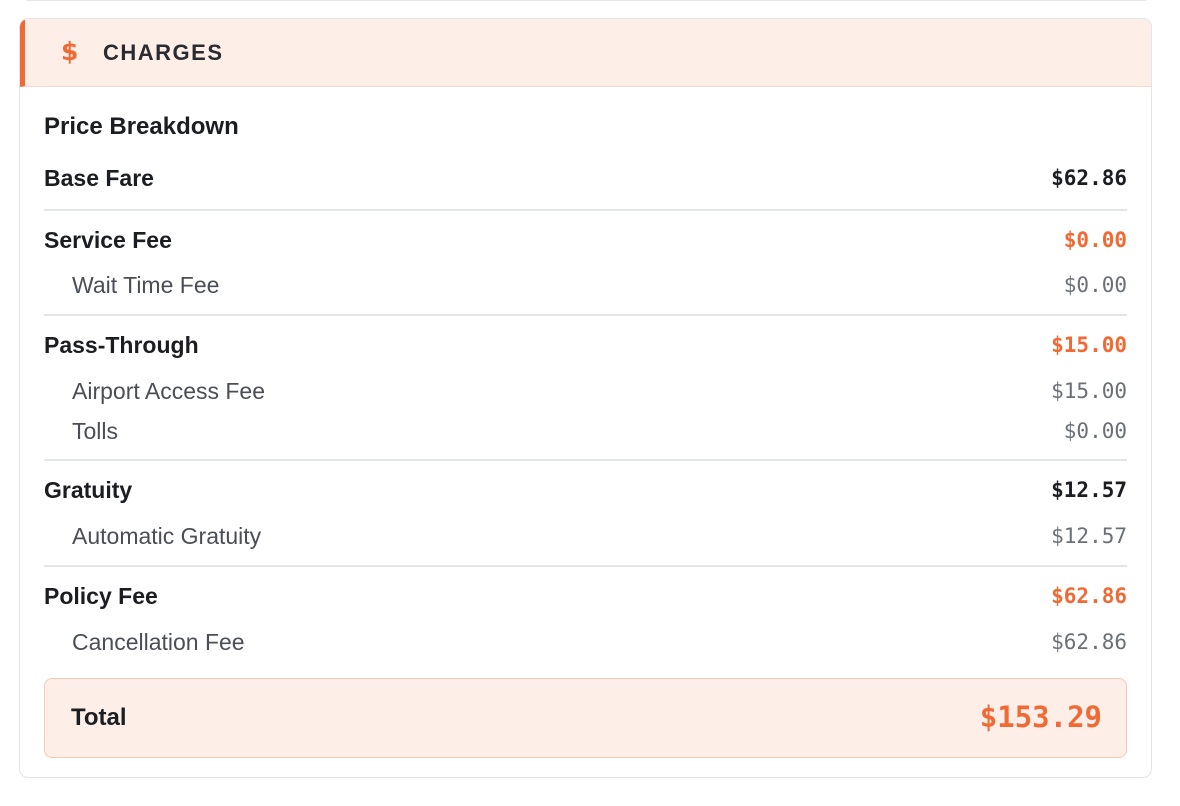 This screenshot has height=806, width=1180. I want to click on automatic-gratuity-row: Automatic Gratuity $12.57, so click(585, 536).